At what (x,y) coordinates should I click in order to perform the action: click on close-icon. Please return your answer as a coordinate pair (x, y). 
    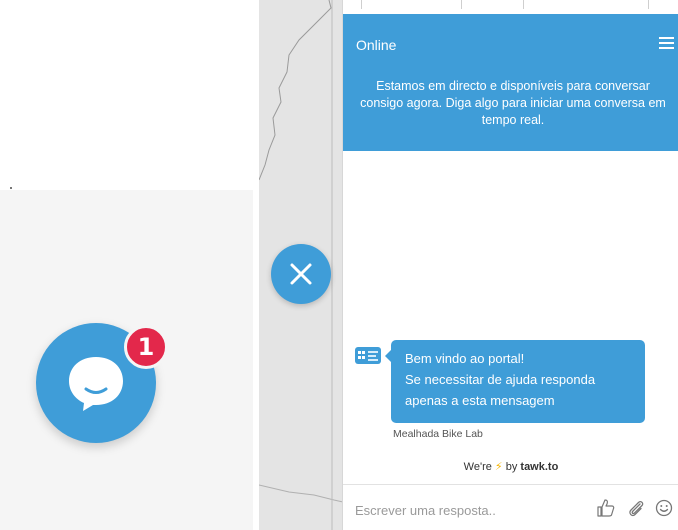
    Looking at the image, I should click on (301, 274).